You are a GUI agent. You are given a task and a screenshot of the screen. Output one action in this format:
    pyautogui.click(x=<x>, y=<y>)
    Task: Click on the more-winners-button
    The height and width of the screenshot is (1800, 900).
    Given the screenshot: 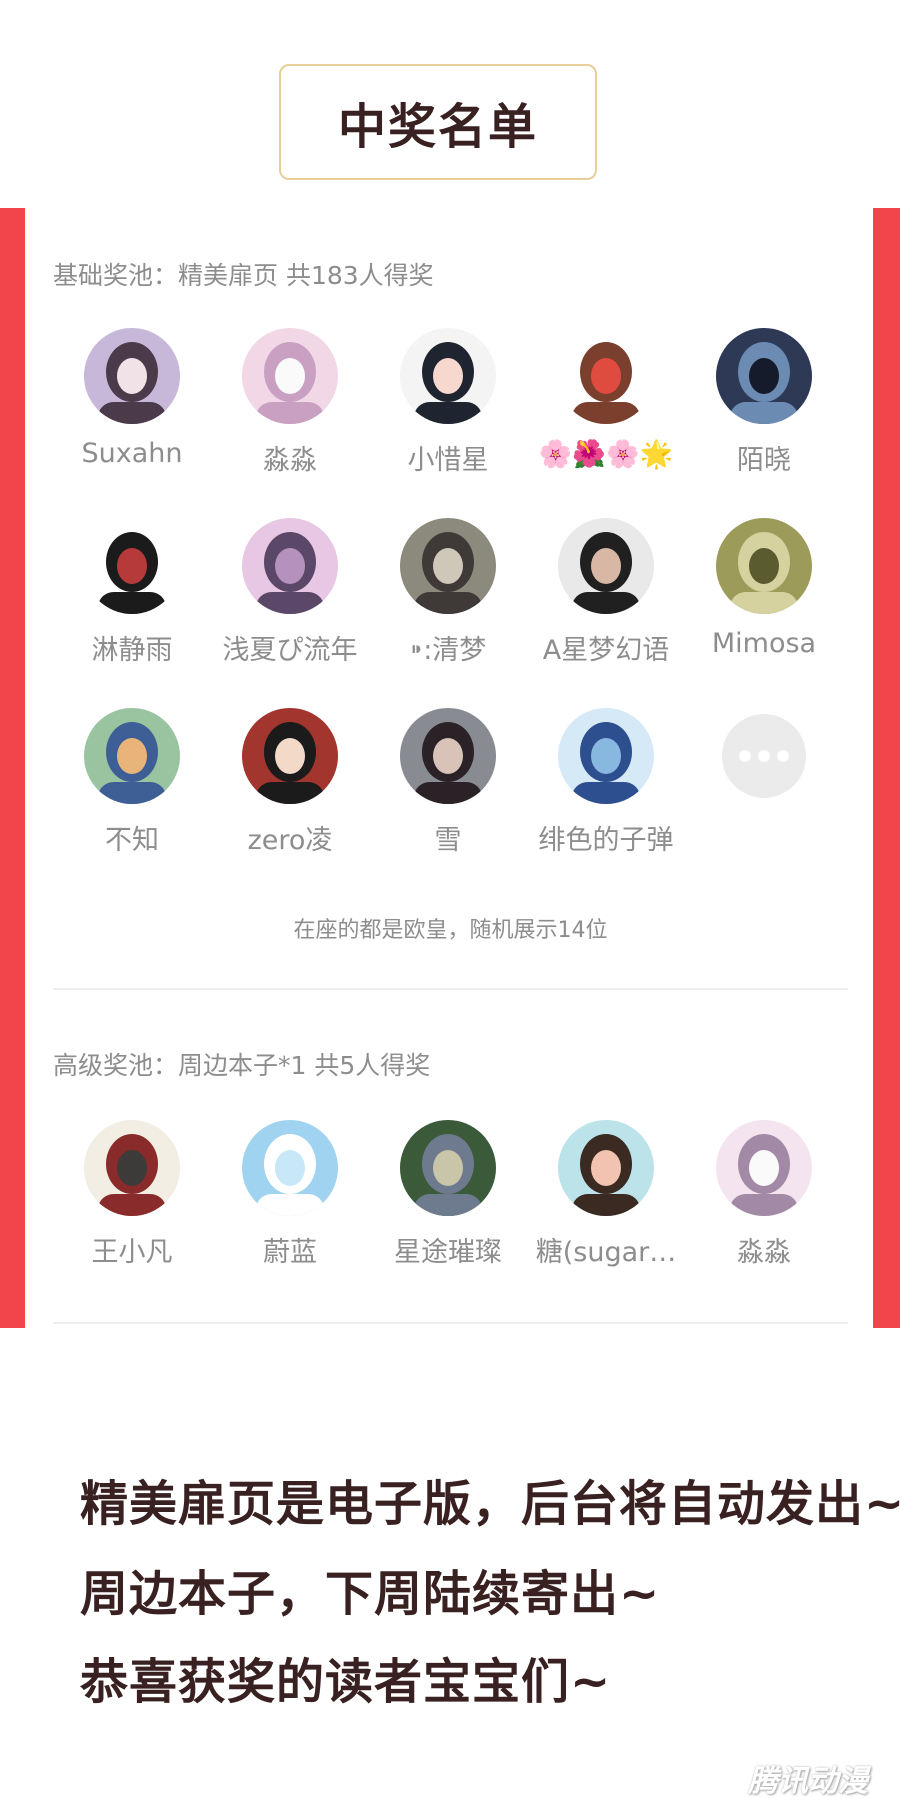 What is the action you would take?
    pyautogui.click(x=764, y=753)
    